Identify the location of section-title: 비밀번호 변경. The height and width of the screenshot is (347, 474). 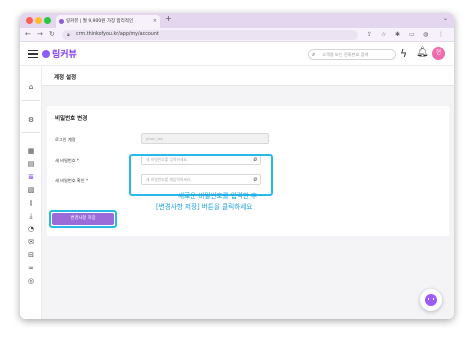
(71, 119).